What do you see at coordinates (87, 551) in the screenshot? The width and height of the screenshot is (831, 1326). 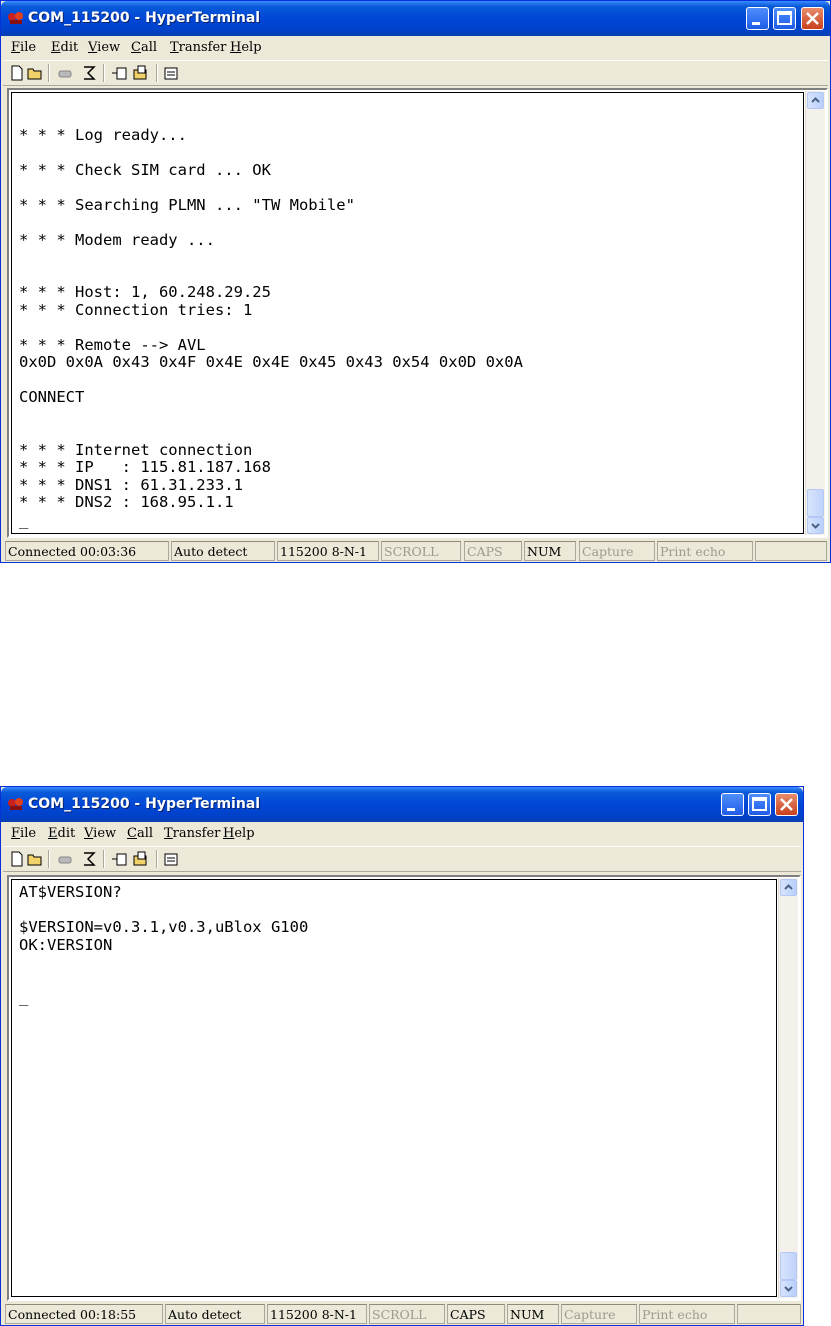 I see `status-connected: Connected 00:03:36` at bounding box center [87, 551].